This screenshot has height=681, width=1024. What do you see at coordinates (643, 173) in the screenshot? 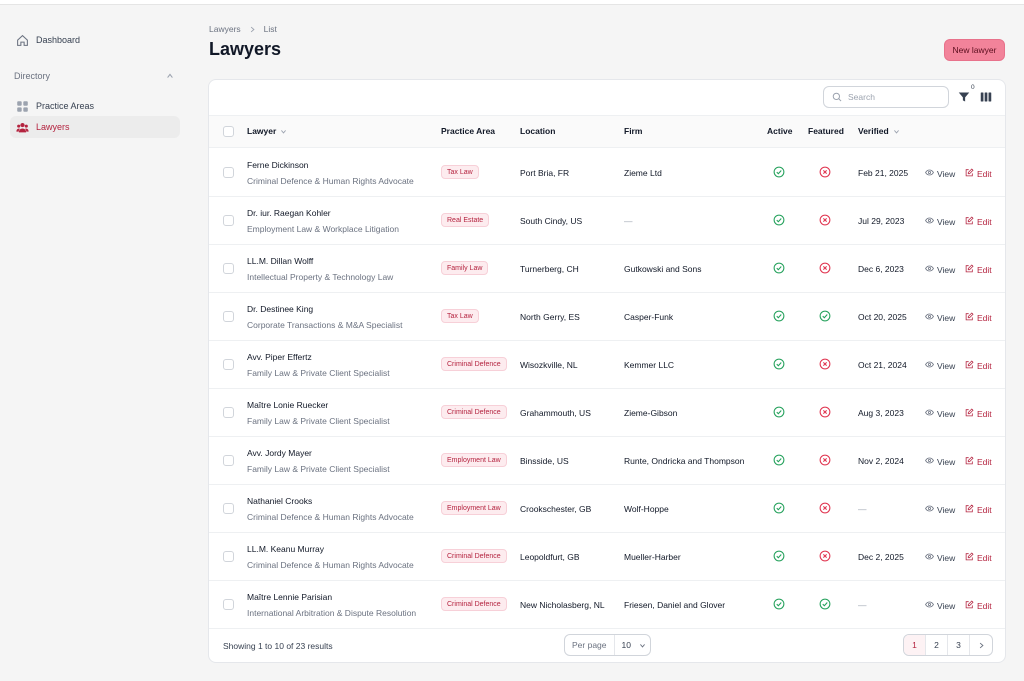
I see `firm-cell: Zieme Ltd` at bounding box center [643, 173].